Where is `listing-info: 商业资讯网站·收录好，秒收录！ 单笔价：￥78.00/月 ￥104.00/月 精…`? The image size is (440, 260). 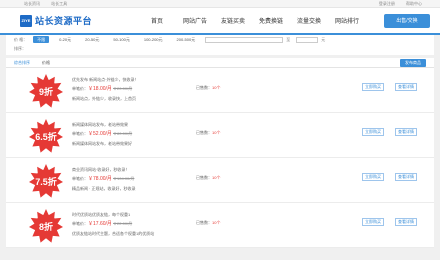
listing-info: 商业资讯网站·收录好，秒收录！ 单笔价：￥78.00/月 ￥104.00/月 精… is located at coordinates (104, 179).